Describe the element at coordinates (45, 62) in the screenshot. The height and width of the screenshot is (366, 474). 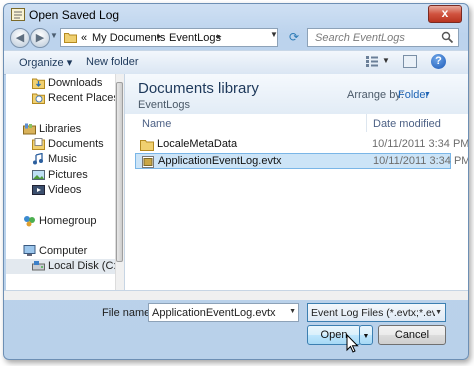
I see `organize-button: Organize ▾` at that location.